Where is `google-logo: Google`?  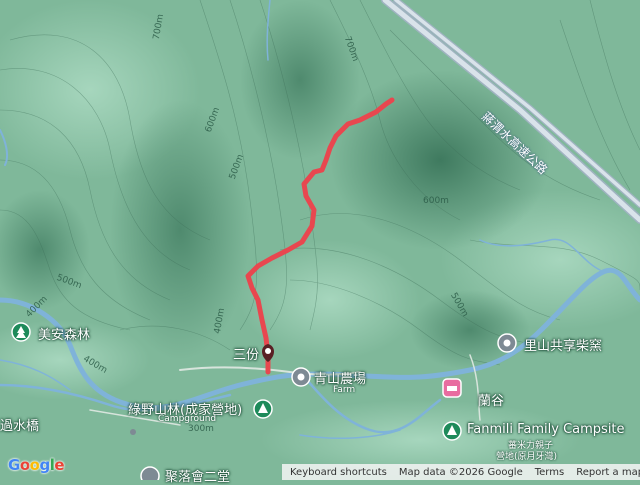
google-logo: Google is located at coordinates (36, 465).